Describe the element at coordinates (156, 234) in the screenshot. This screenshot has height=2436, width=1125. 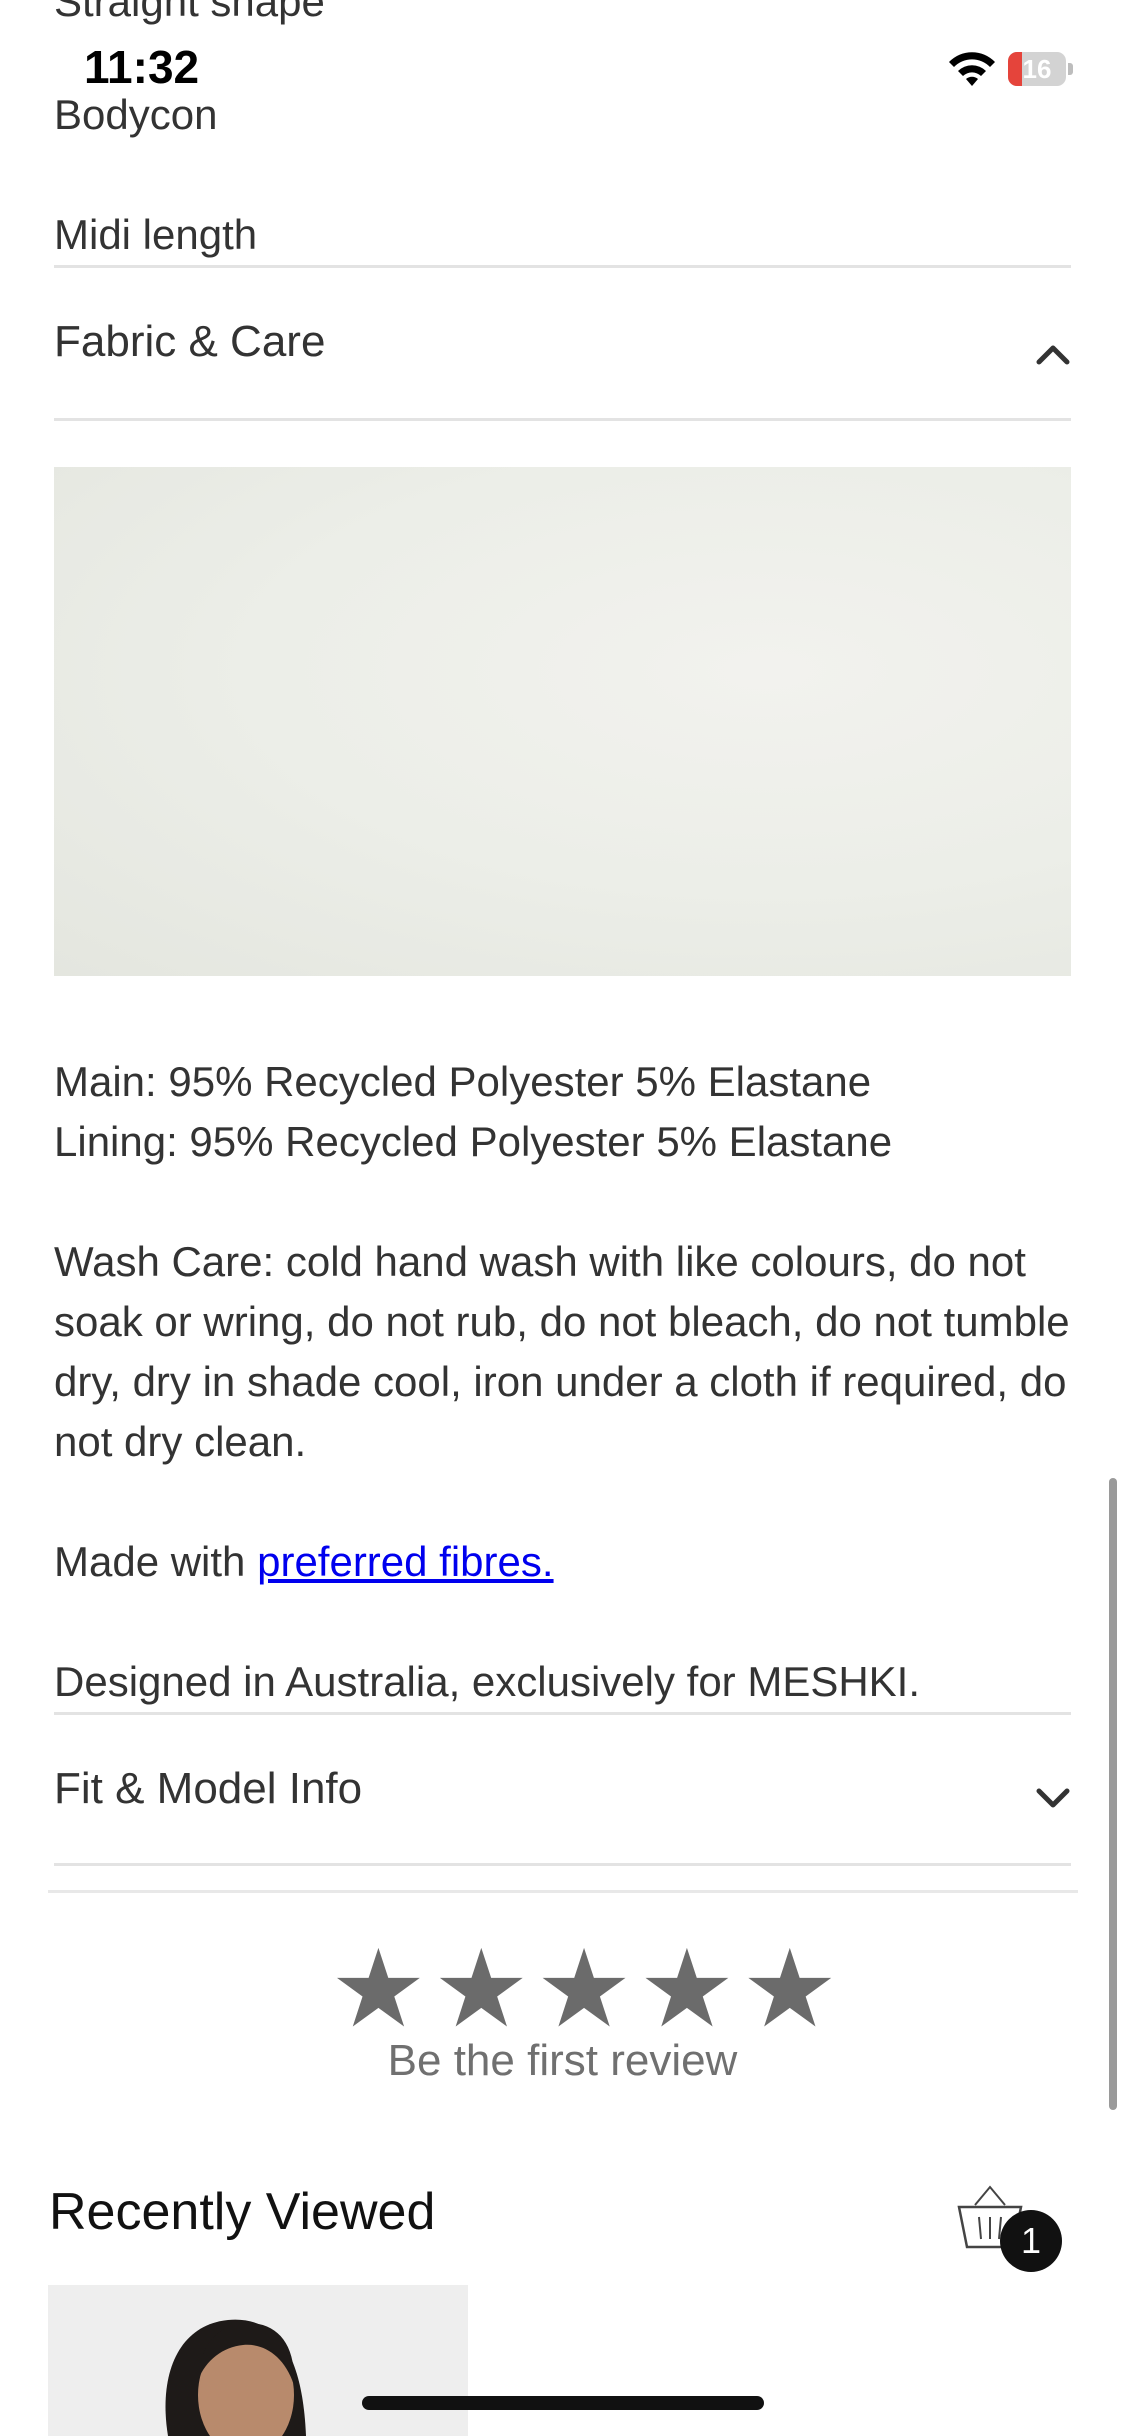
I see `detail-item-length: Midi length` at that location.